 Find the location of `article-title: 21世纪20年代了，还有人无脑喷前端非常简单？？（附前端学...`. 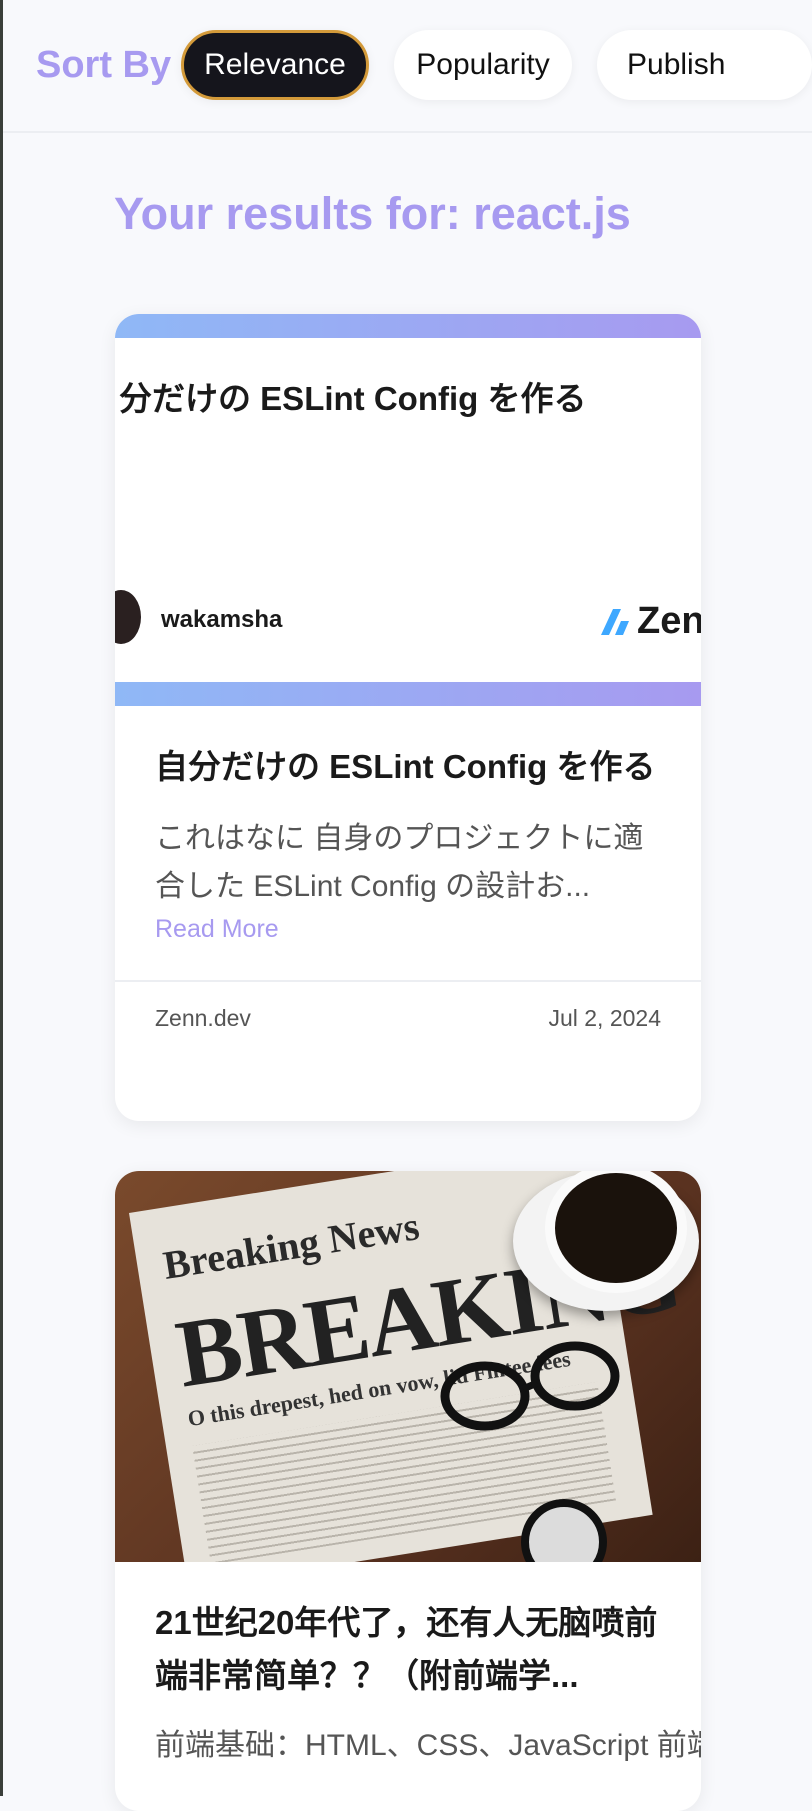

article-title: 21世纪20年代了，还有人无脑喷前端非常简单？？（附前端学... is located at coordinates (408, 1632).